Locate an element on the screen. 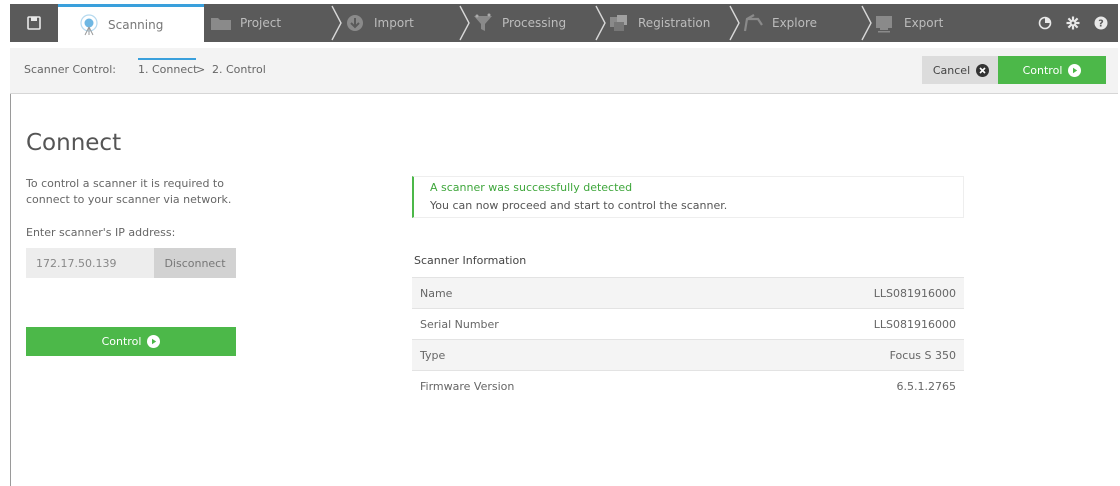  breadcrumb-label: Scanner Control: is located at coordinates (70, 69).